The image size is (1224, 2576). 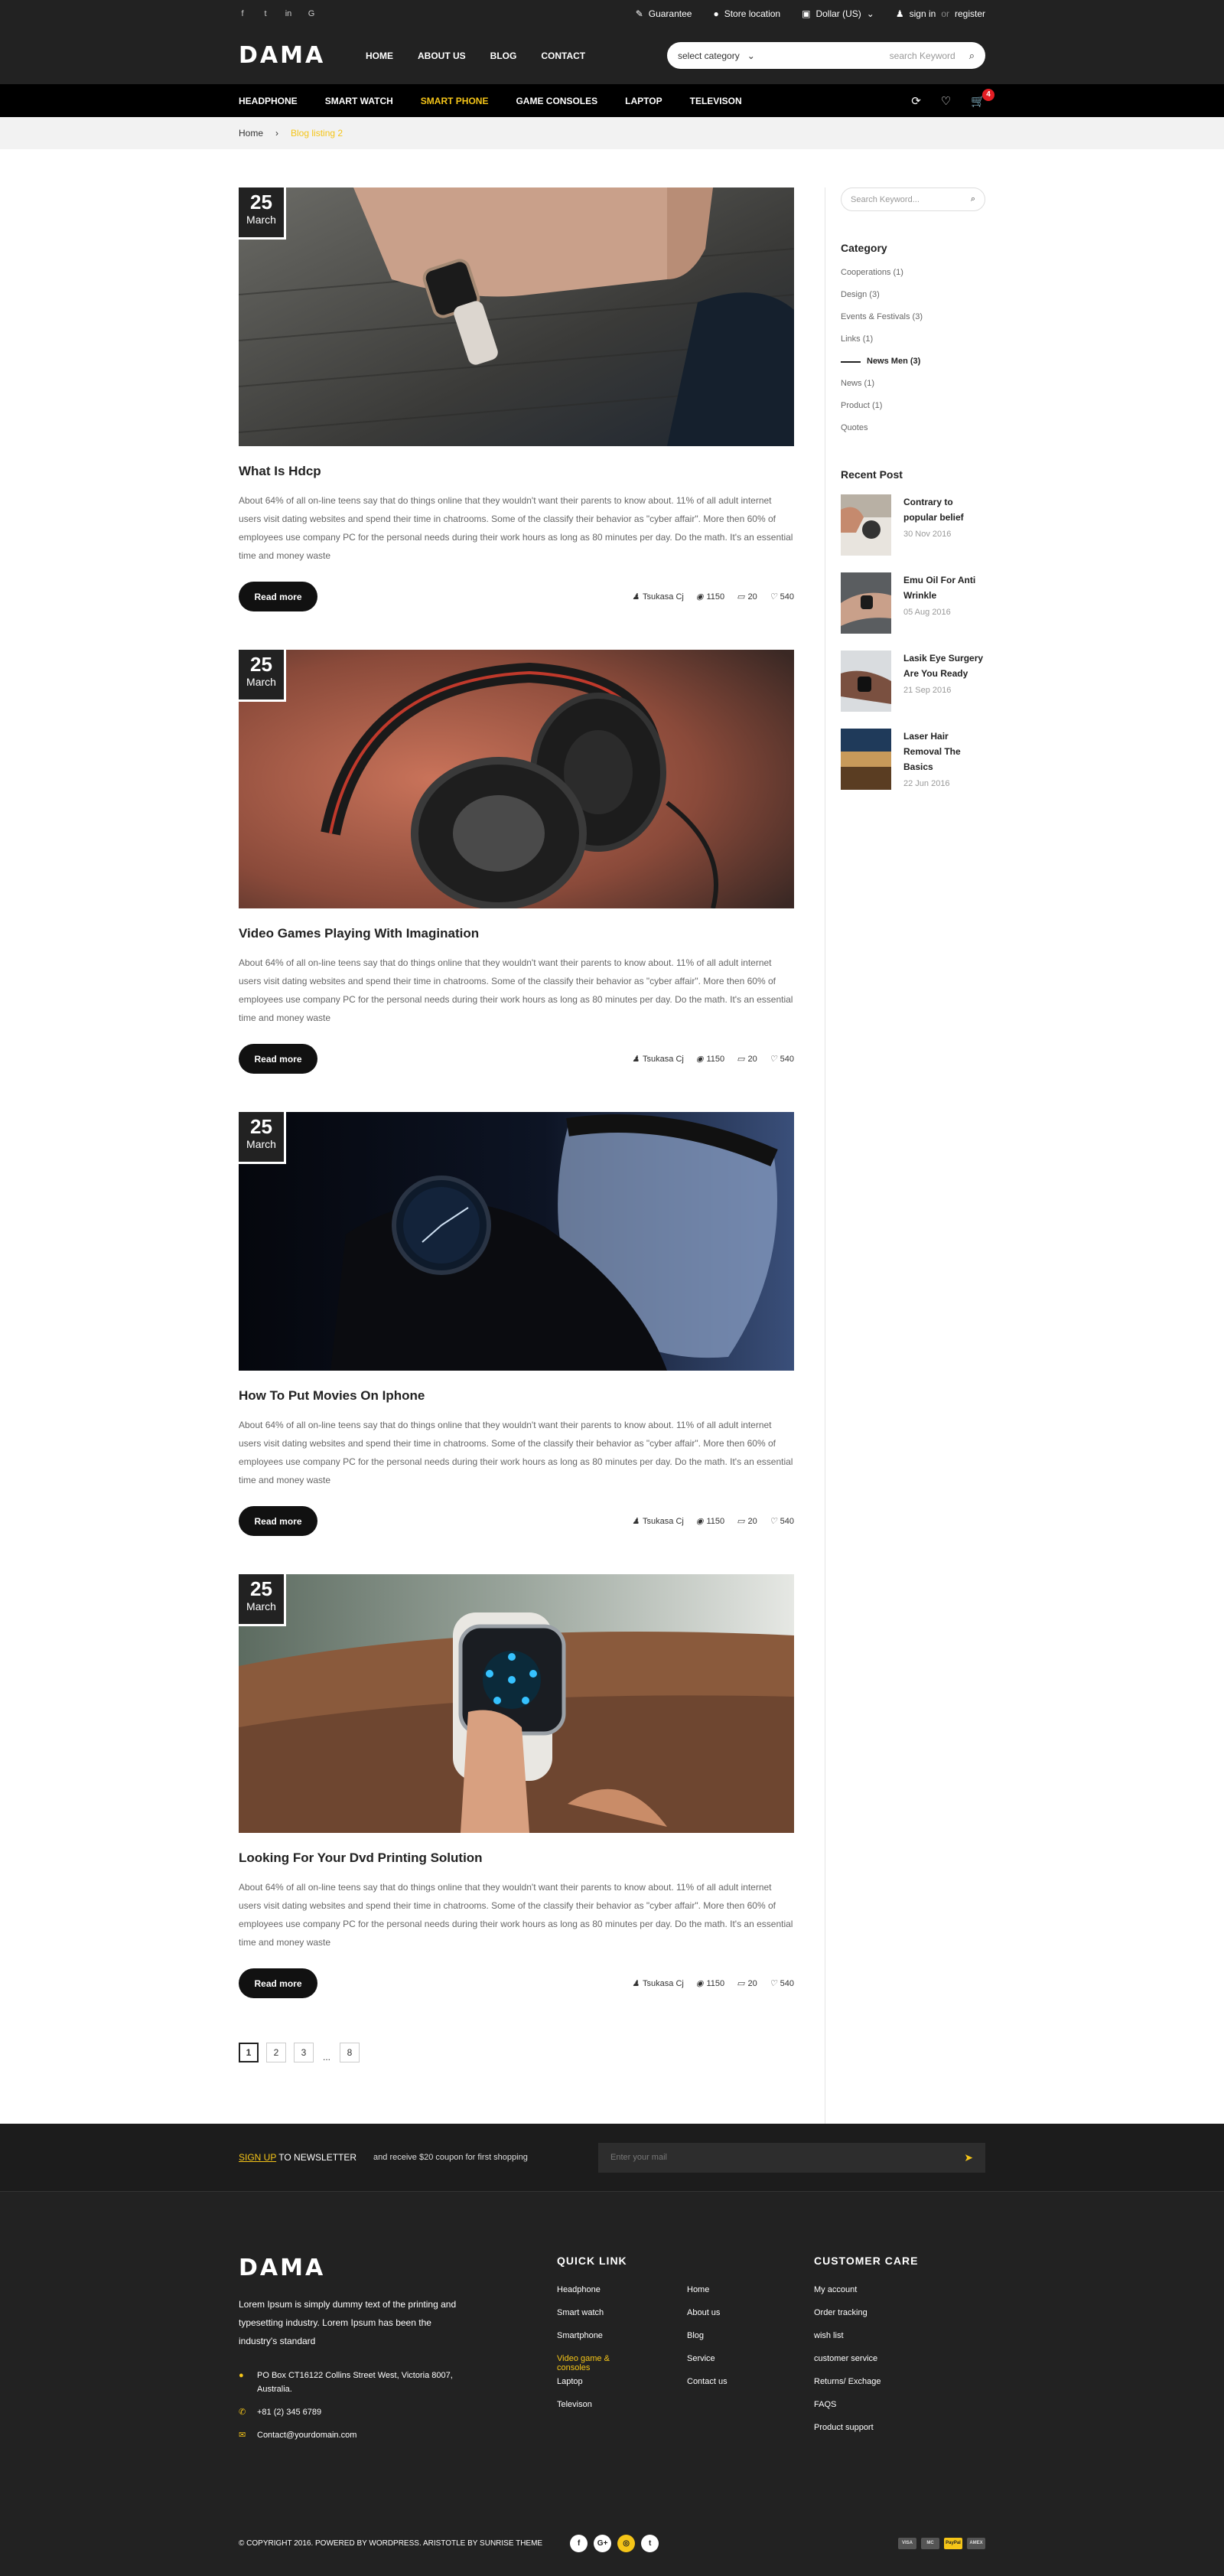 I want to click on post-title: How To Put Movies On Iphone, so click(x=516, y=1396).